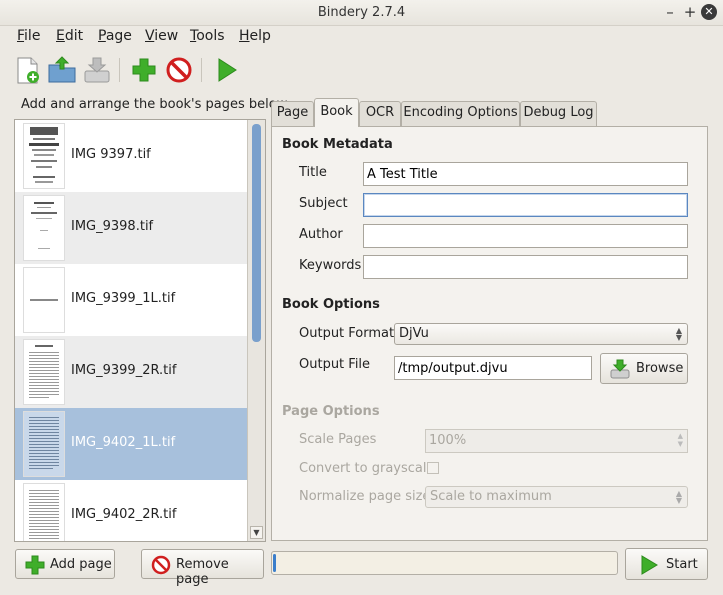 The width and height of the screenshot is (723, 595). Describe the element at coordinates (256, 233) in the screenshot. I see `scrollbar-thumb` at that location.